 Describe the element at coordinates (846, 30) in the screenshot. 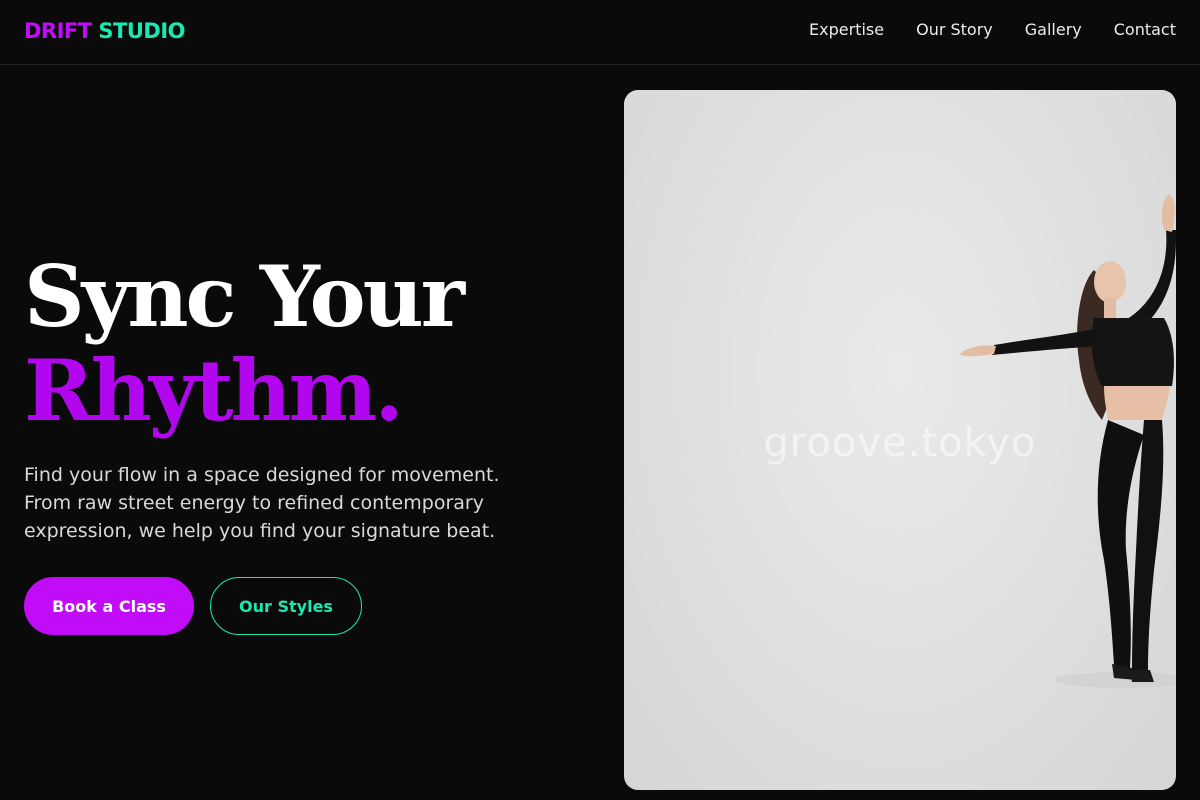

I see `nav-link-expertise: Expertise` at that location.